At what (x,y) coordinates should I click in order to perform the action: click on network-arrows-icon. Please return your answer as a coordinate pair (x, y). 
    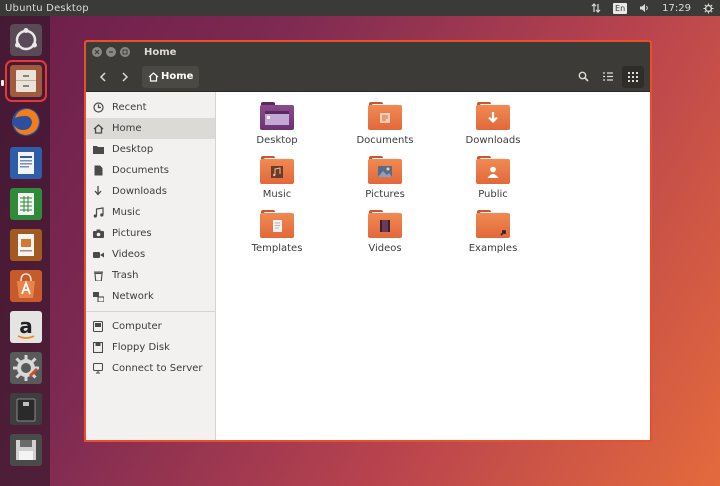
    Looking at the image, I should click on (596, 8).